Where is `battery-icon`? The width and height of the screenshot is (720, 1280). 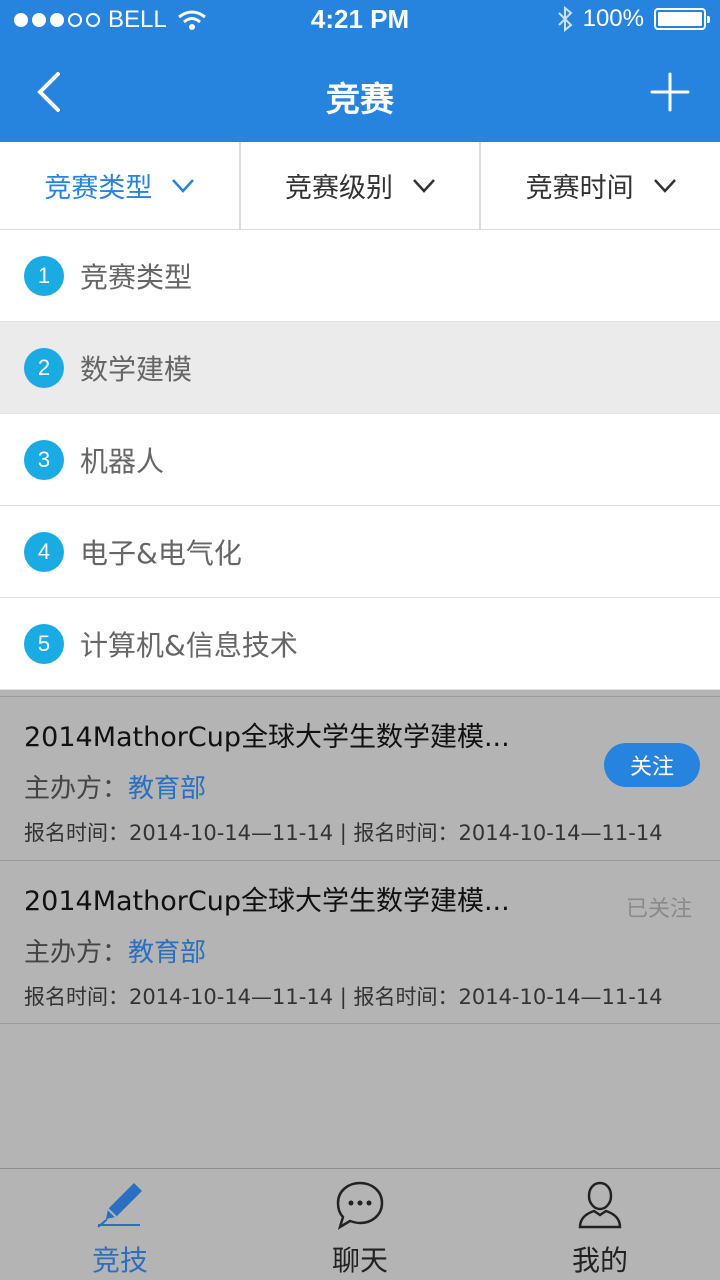 battery-icon is located at coordinates (682, 19).